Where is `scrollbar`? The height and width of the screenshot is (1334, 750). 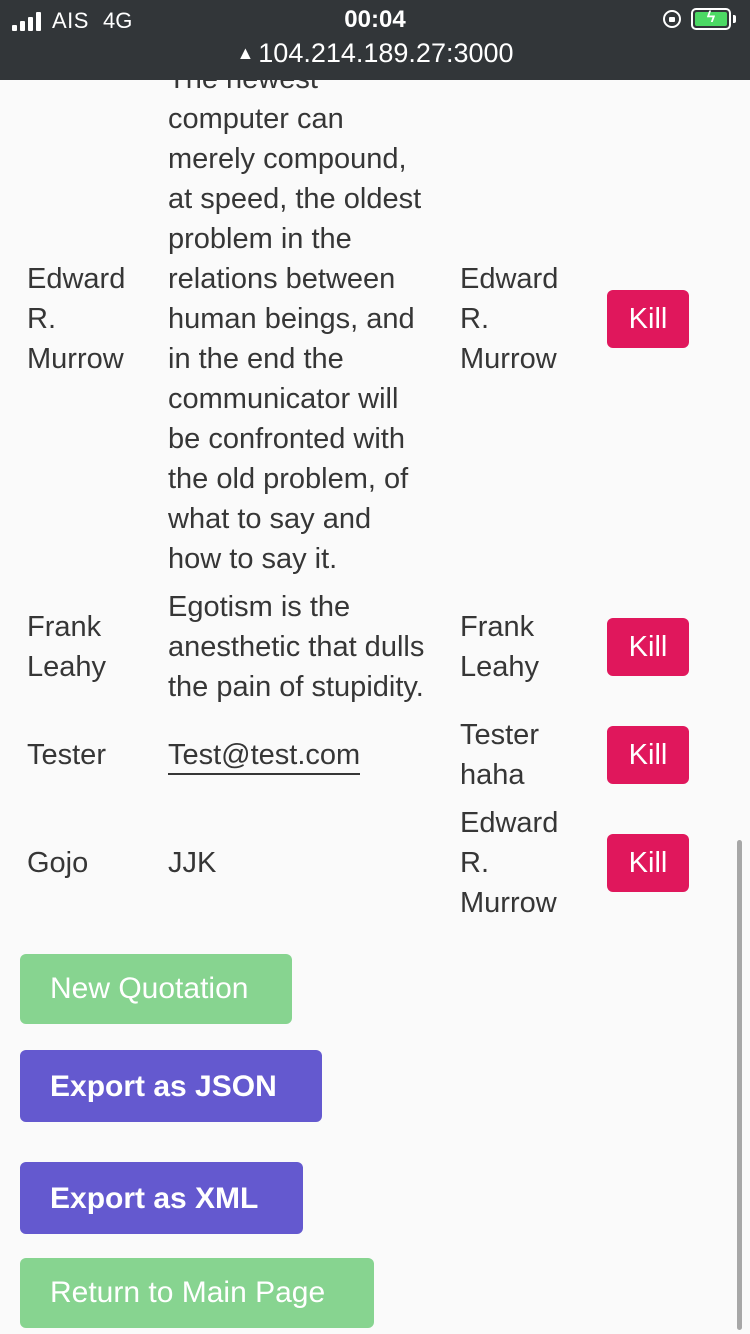 scrollbar is located at coordinates (739, 1085).